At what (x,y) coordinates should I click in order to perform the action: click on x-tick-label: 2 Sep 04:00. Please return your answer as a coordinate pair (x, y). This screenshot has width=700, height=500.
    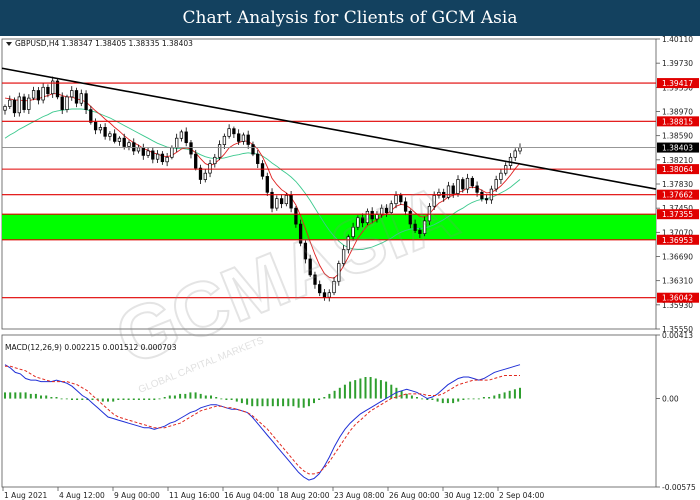
    Looking at the image, I should click on (522, 495).